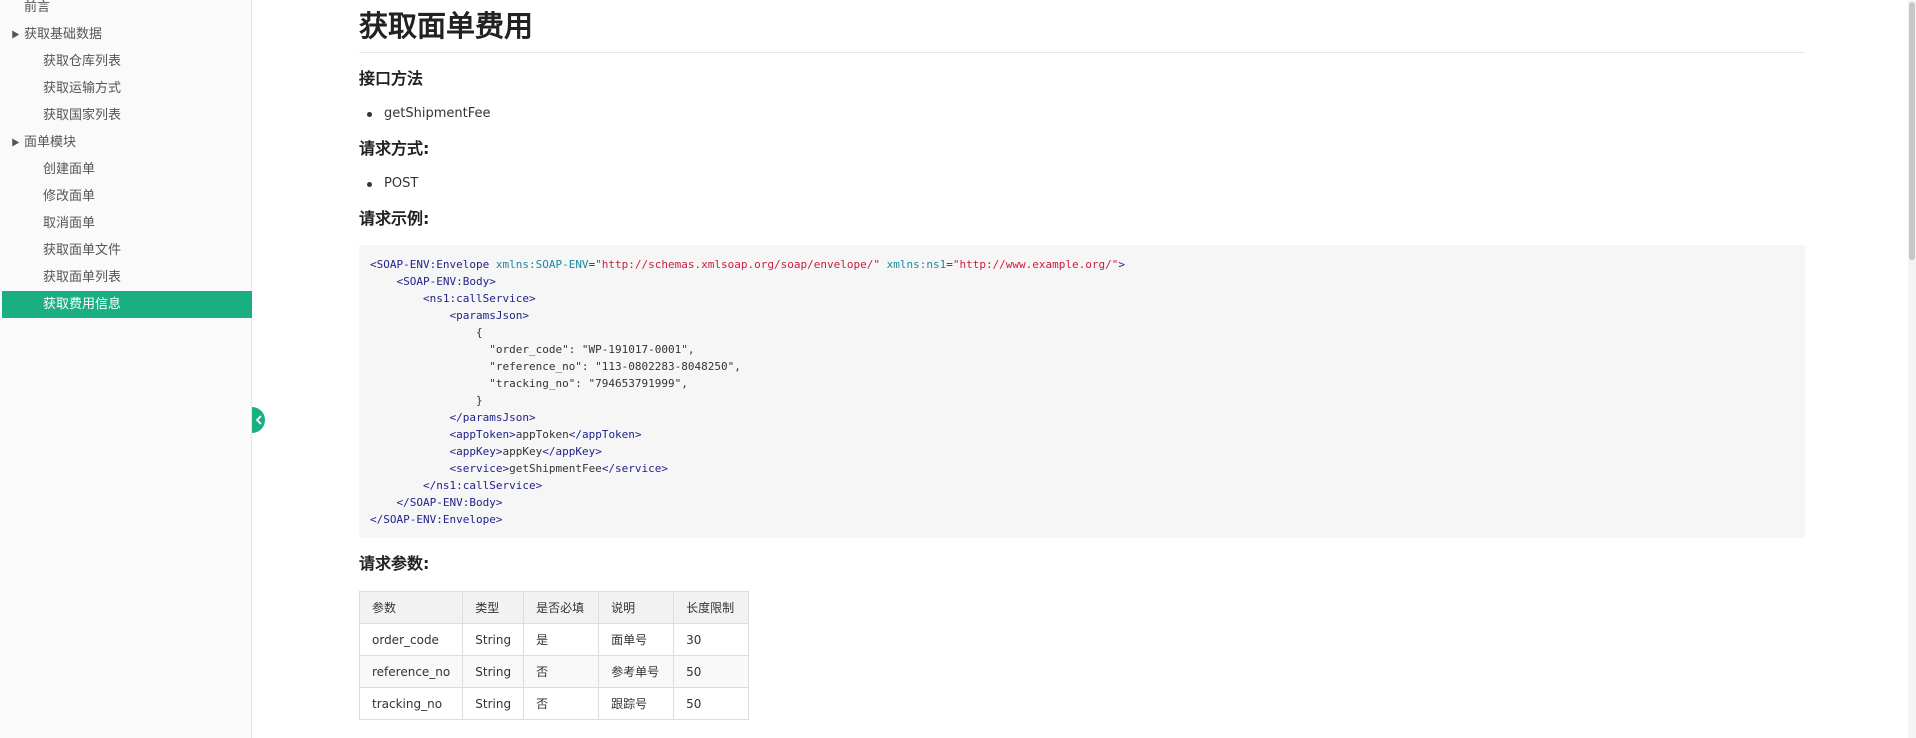 The height and width of the screenshot is (738, 1916). What do you see at coordinates (561, 639) in the screenshot?
I see `table-cell: 是` at bounding box center [561, 639].